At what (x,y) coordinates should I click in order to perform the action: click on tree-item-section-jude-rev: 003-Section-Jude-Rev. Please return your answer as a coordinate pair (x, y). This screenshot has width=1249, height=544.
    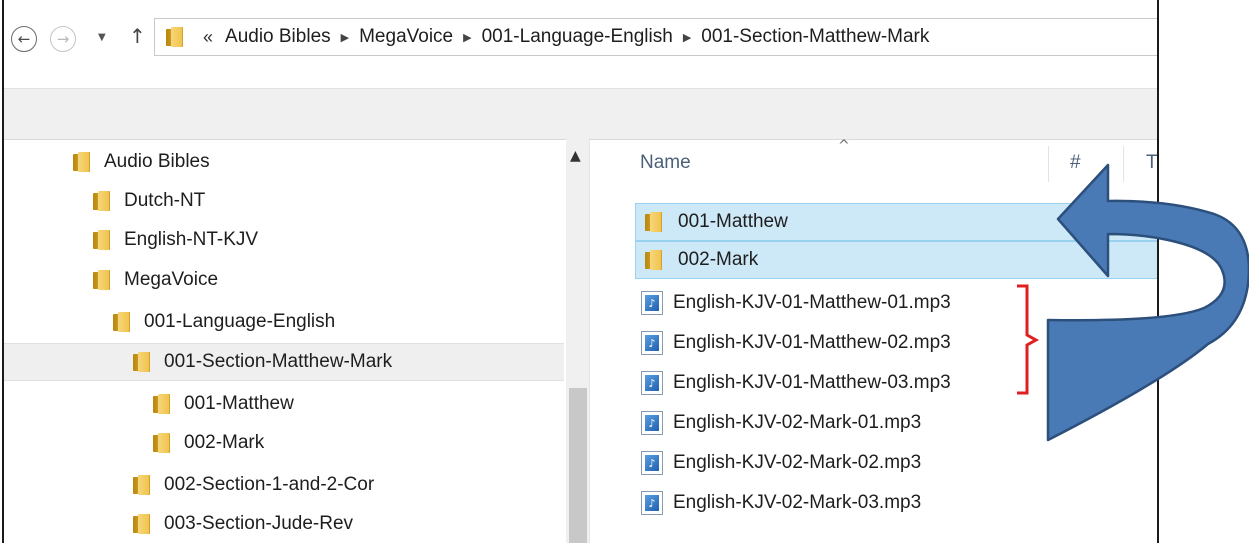
    Looking at the image, I should click on (242, 524).